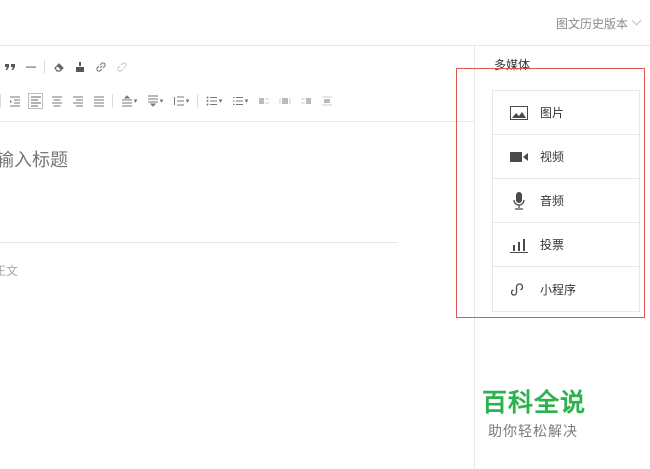  What do you see at coordinates (121, 67) in the screenshot?
I see `unlink-icon` at bounding box center [121, 67].